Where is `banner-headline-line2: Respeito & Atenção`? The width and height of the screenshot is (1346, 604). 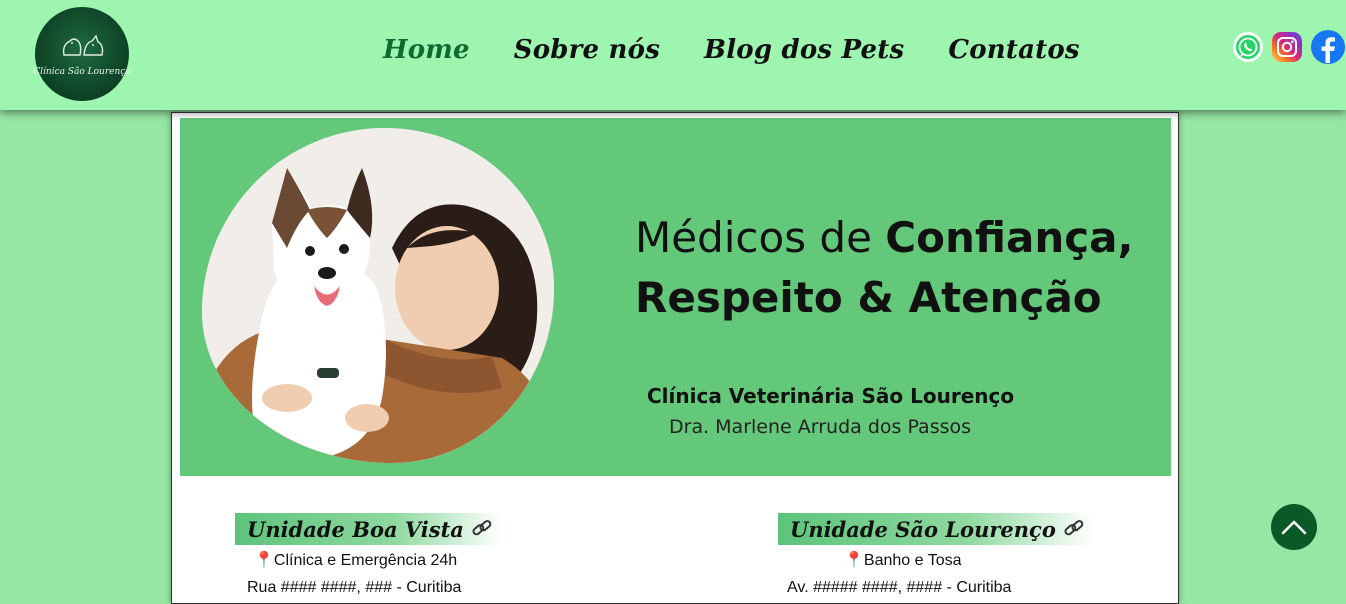 banner-headline-line2: Respeito & Atenção is located at coordinates (868, 297).